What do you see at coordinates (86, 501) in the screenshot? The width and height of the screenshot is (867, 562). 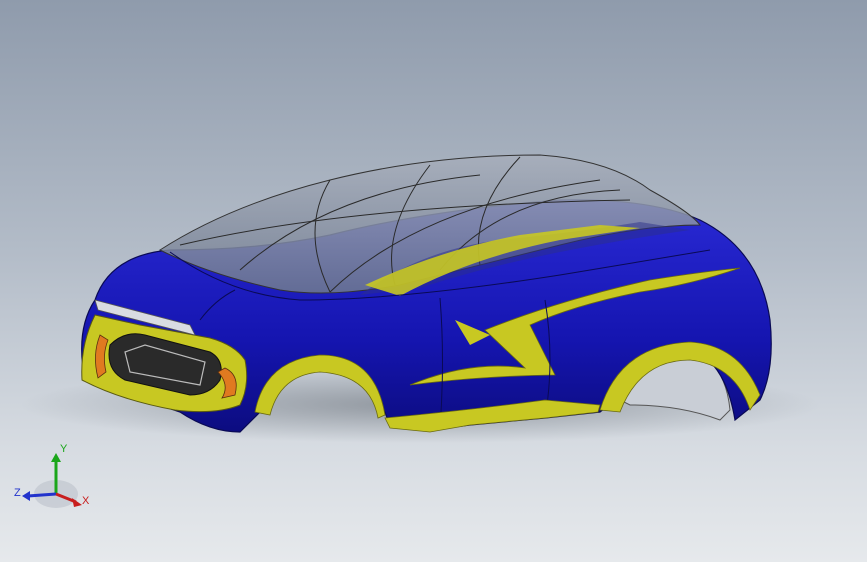 I see `x-axis-label: X` at bounding box center [86, 501].